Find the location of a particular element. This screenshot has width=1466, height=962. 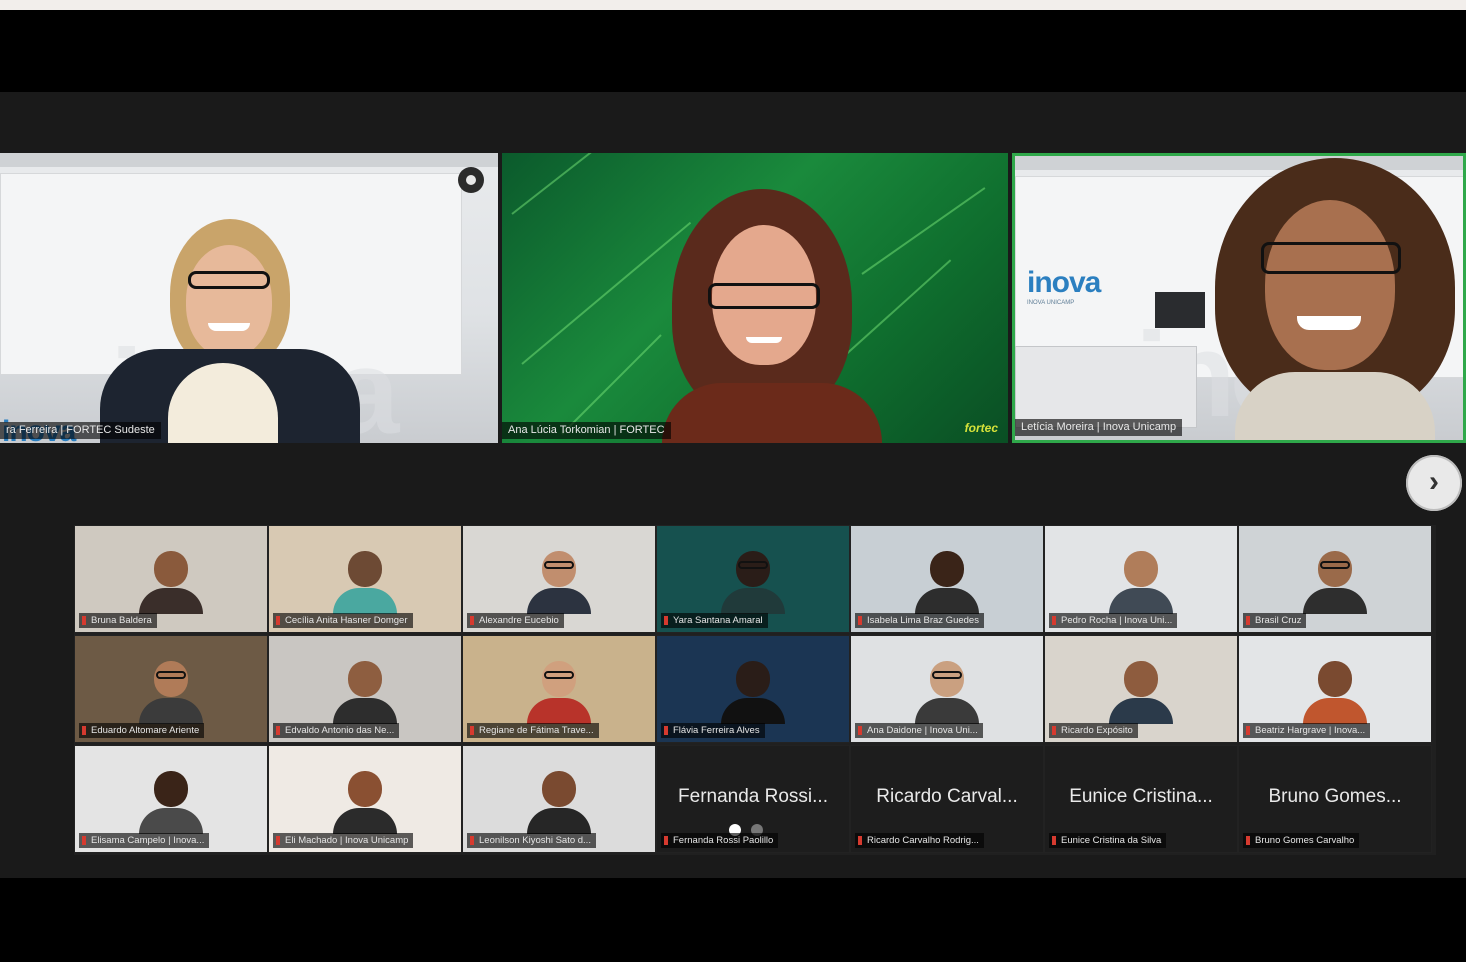

top-border-strip is located at coordinates (733, 5).